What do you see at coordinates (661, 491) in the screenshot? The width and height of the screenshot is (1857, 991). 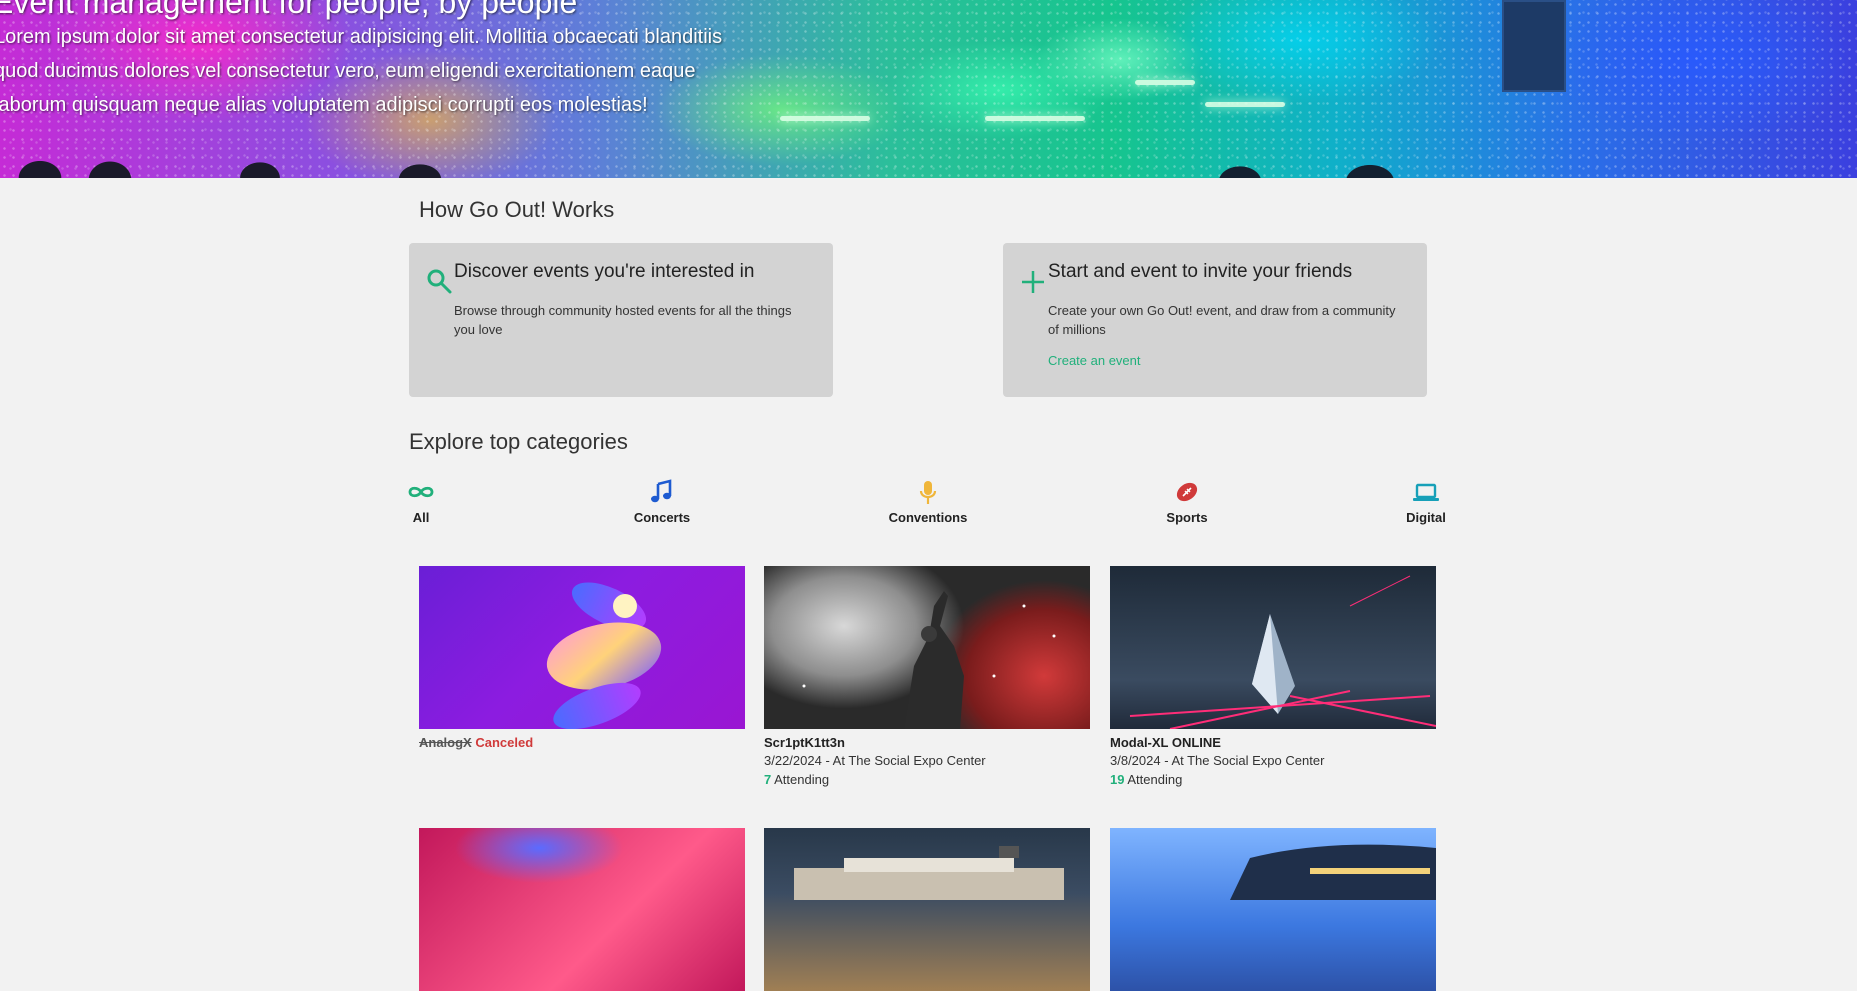 I see `music-note-icon` at bounding box center [661, 491].